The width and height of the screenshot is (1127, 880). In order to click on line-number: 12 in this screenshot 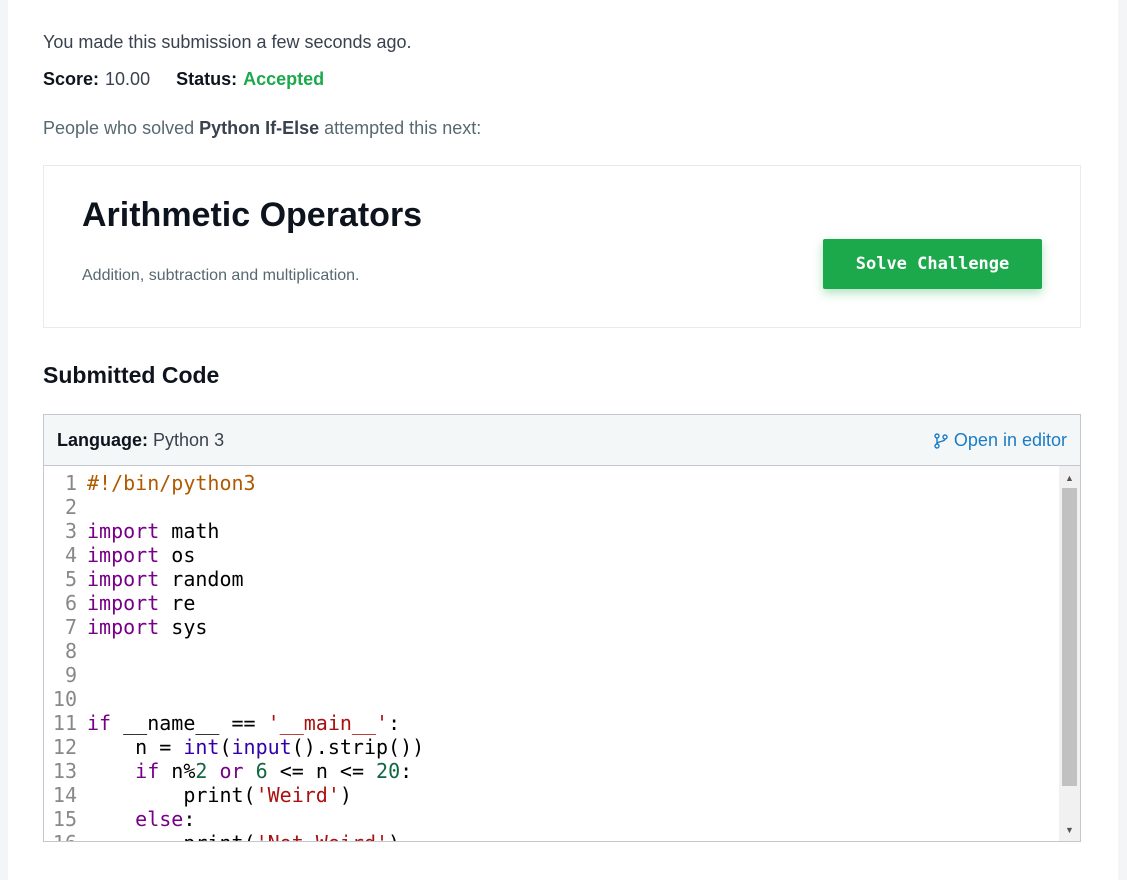, I will do `click(64, 747)`.